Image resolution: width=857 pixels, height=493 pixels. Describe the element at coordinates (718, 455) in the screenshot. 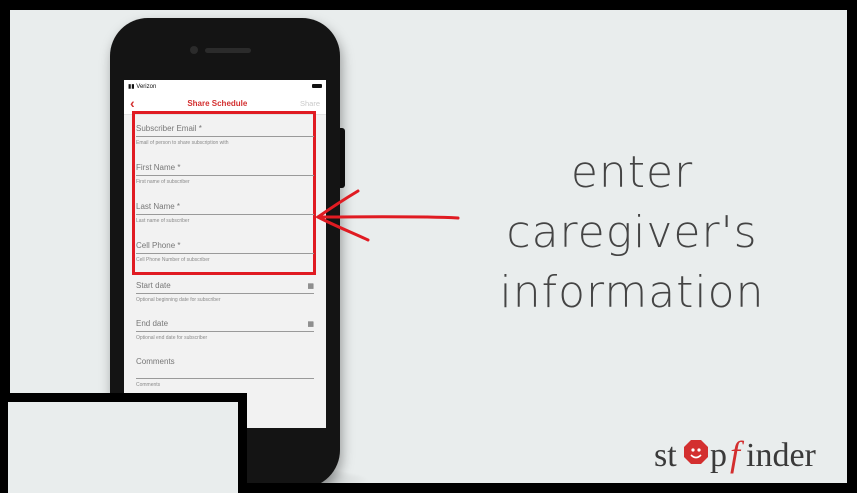

I see `logo-text-p: p` at that location.